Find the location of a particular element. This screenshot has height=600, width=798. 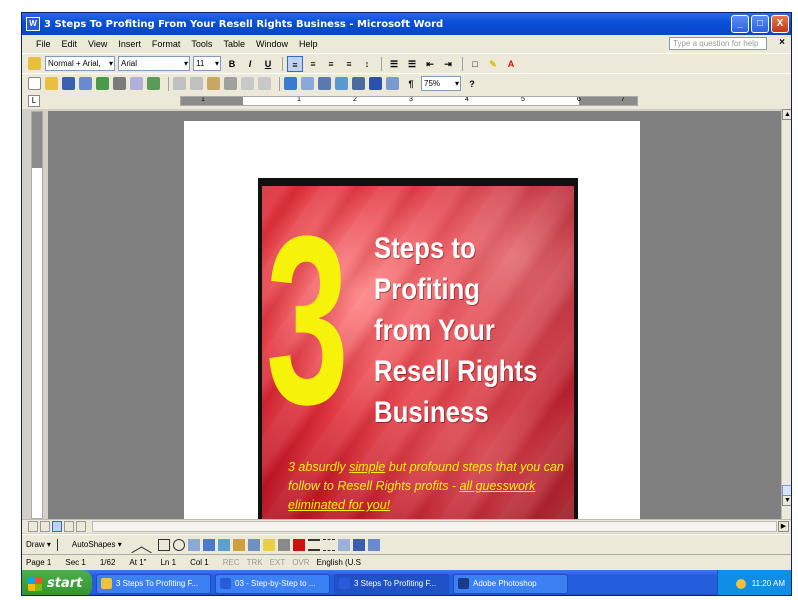

draw-menu-button: Draw ▾ is located at coordinates (38, 544).